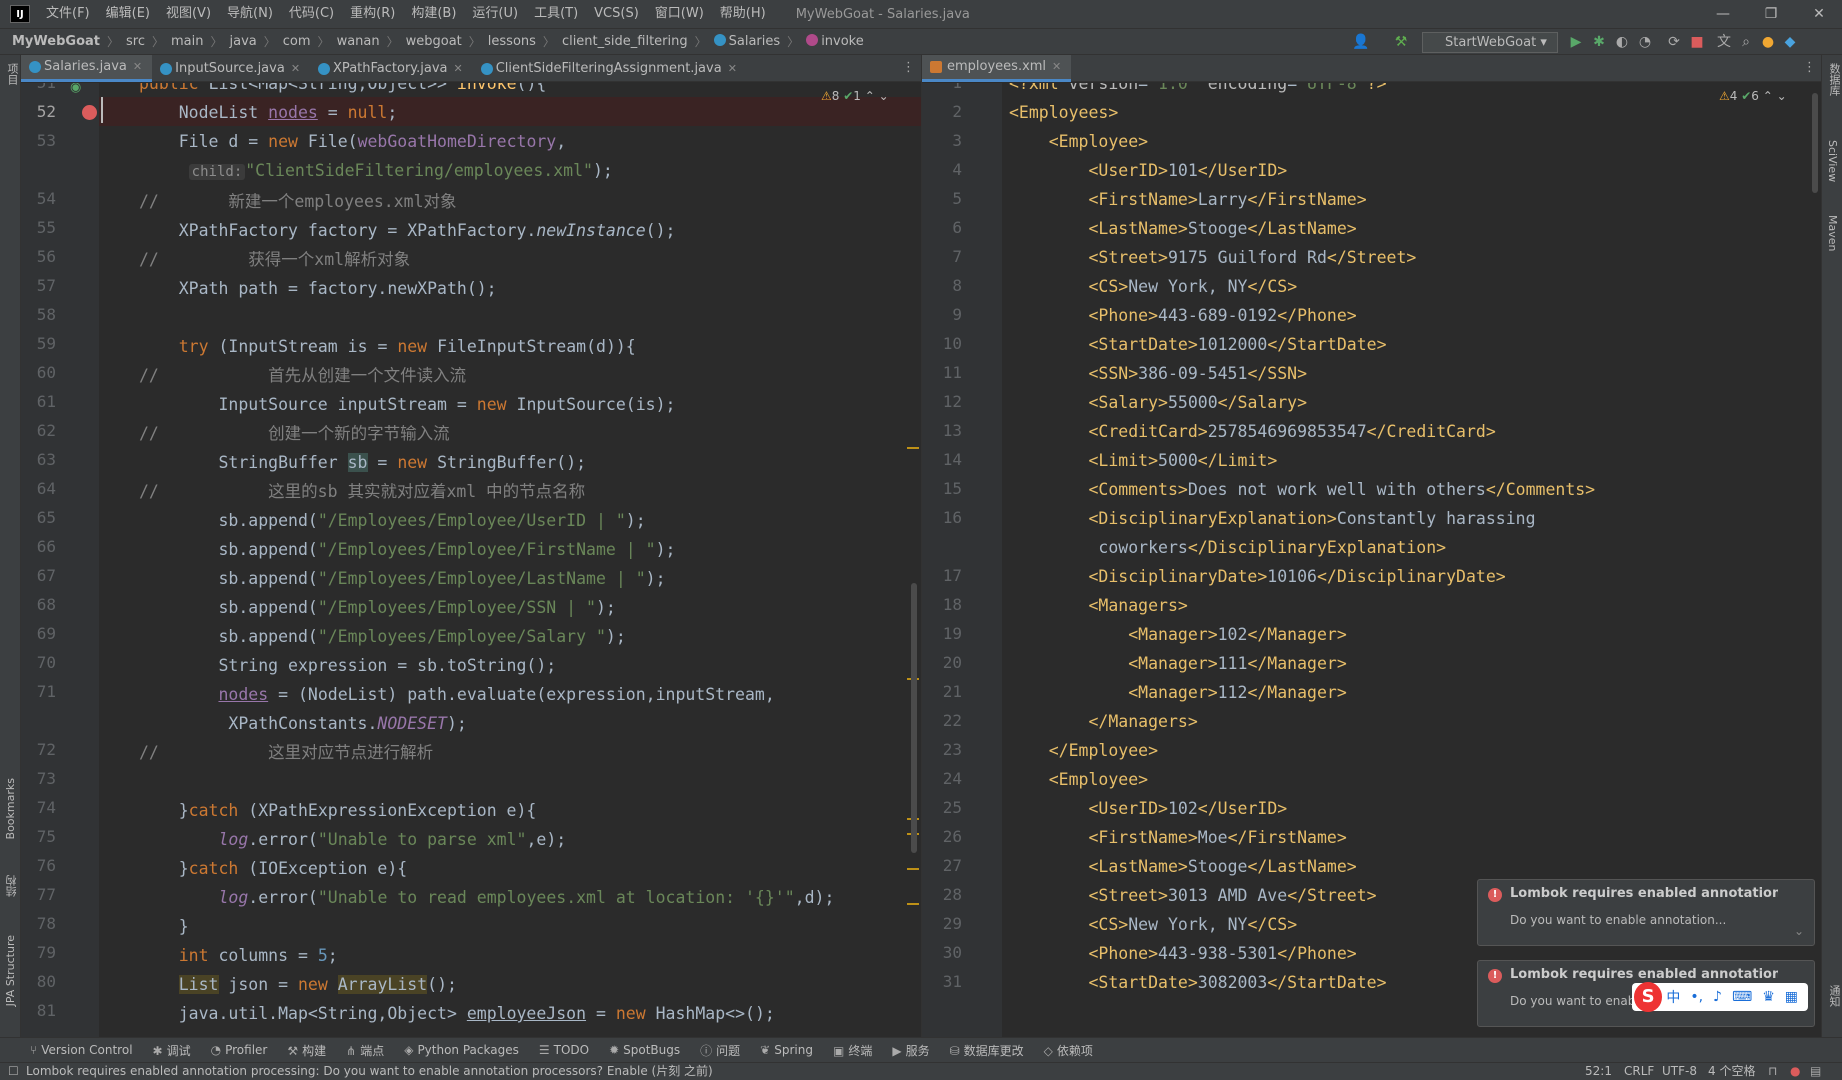  I want to click on microphone-icon: ♪, so click(1717, 997).